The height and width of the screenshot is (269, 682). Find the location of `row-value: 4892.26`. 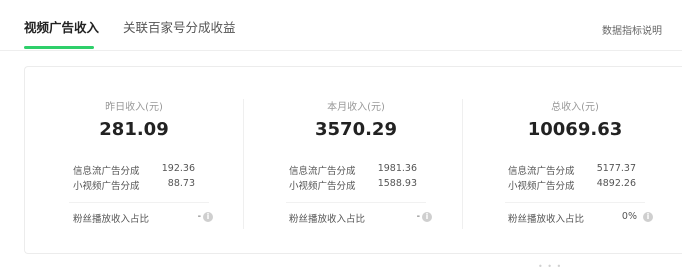

row-value: 4892.26 is located at coordinates (616, 183).